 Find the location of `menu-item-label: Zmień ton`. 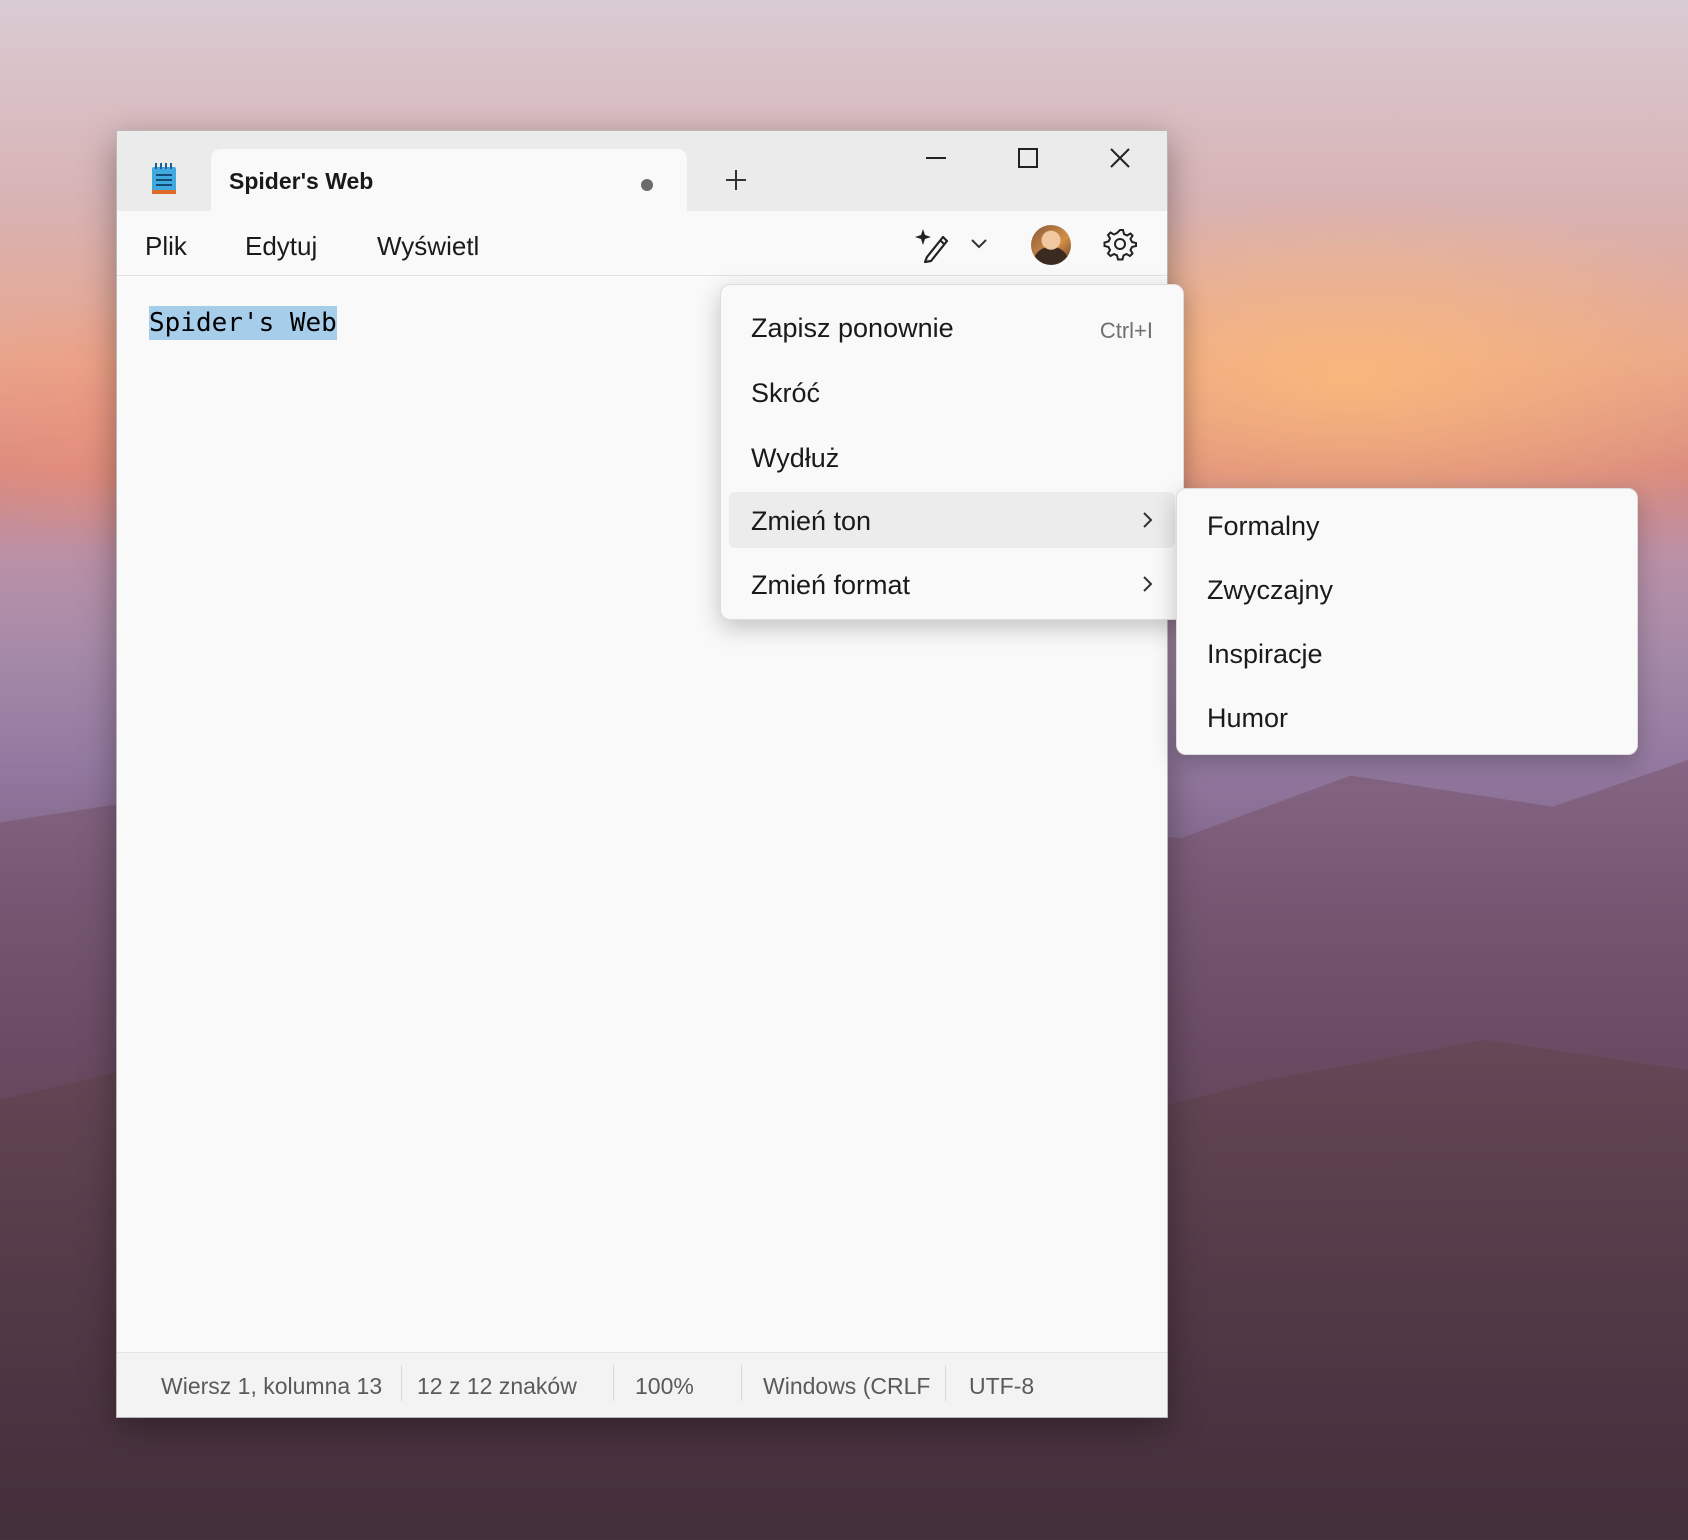

menu-item-label: Zmień ton is located at coordinates (811, 521).